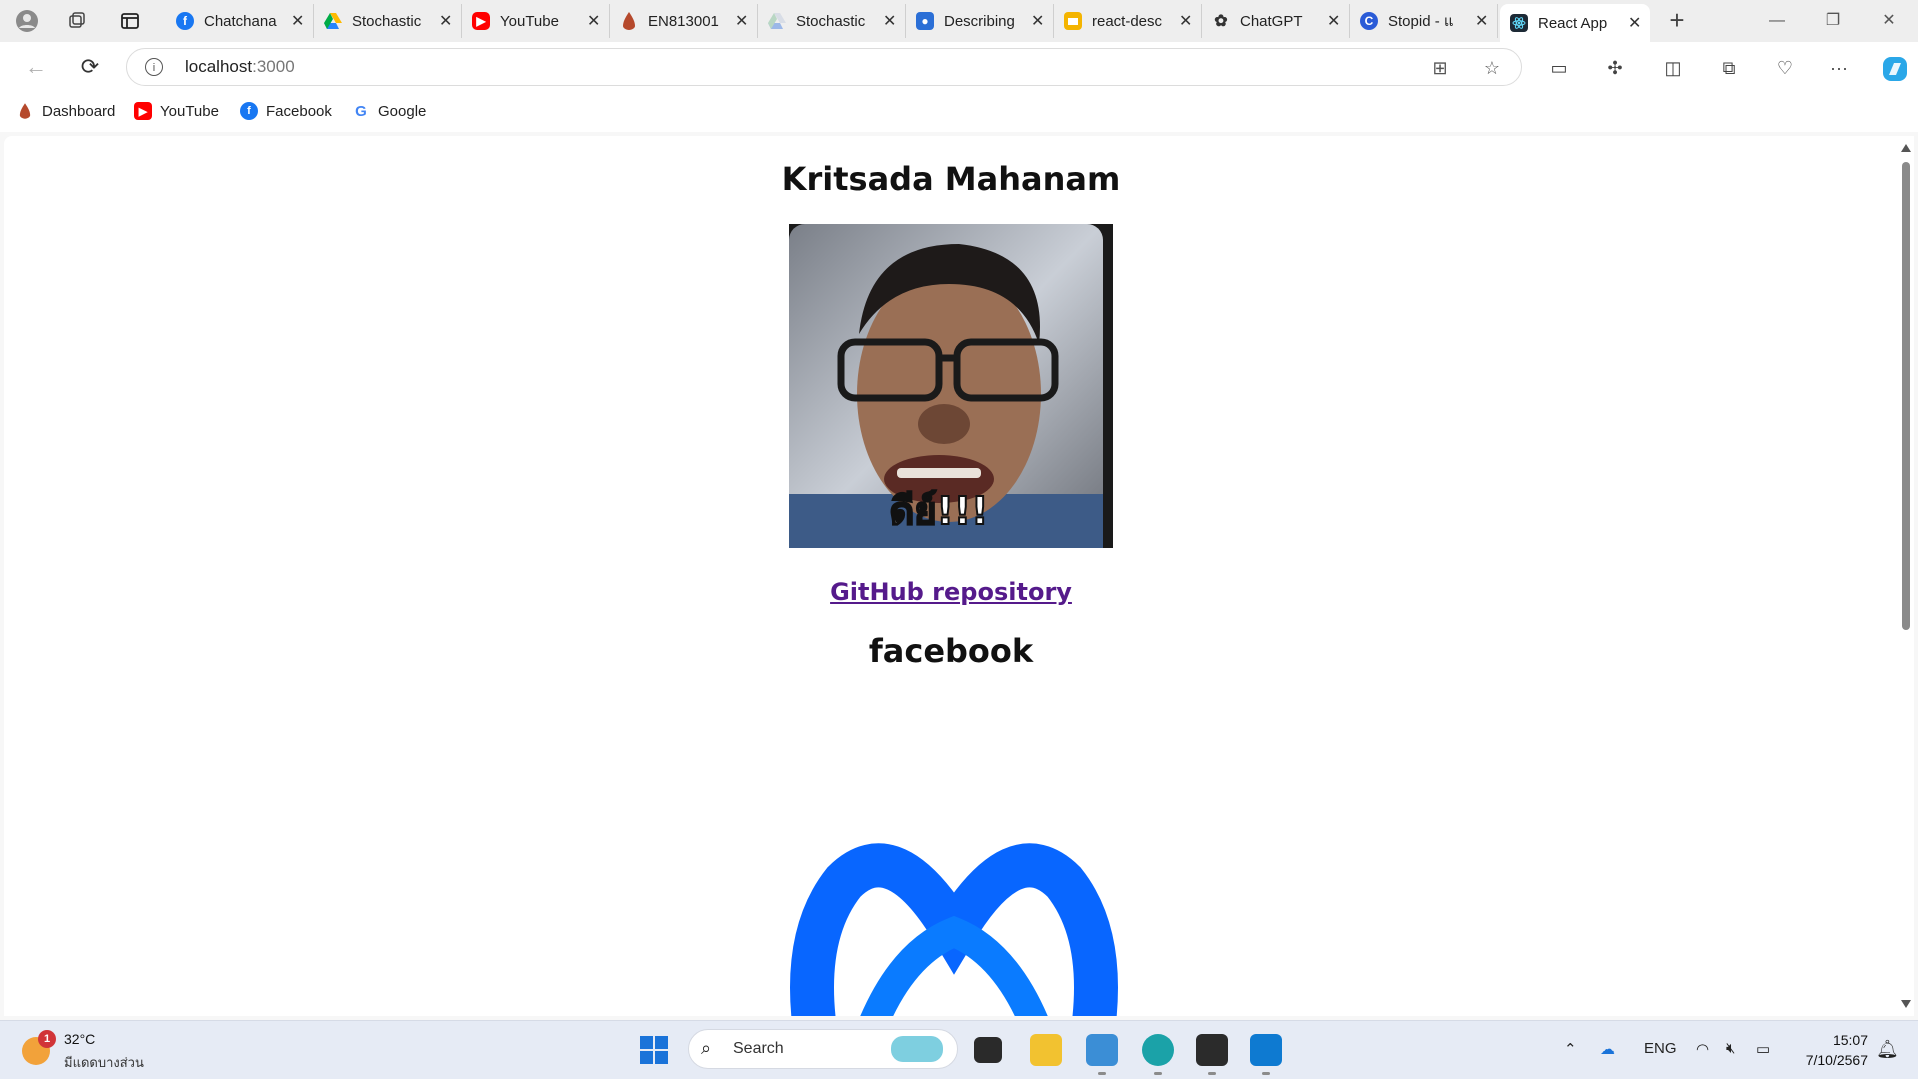  I want to click on clock: 15:07 7/10/2567, so click(1830, 1050).